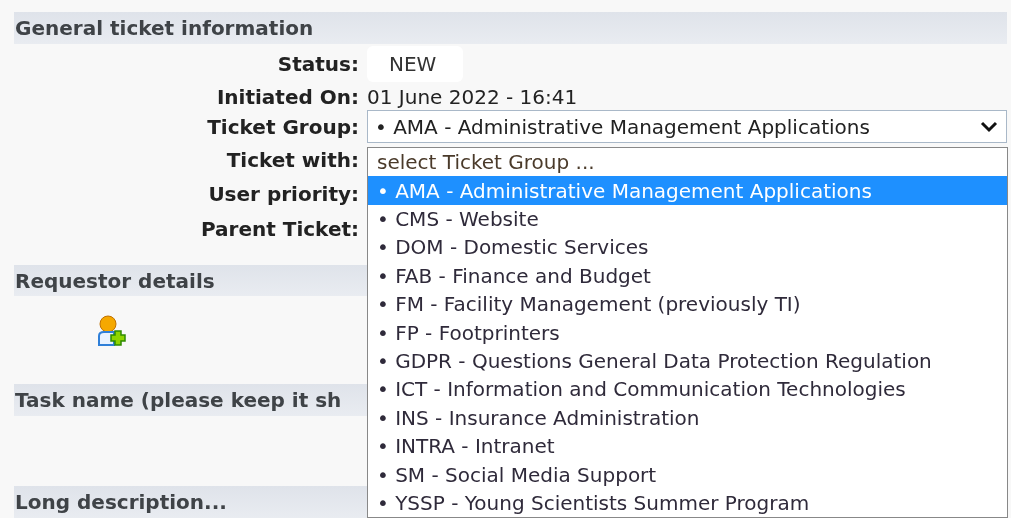 This screenshot has width=1011, height=518. Describe the element at coordinates (687, 332) in the screenshot. I see `dropdown-option: • FP - Footprinters` at that location.